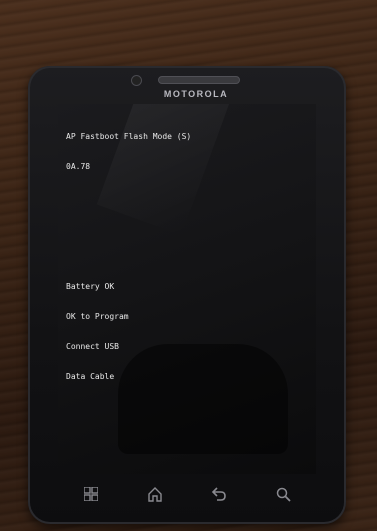  I want to click on back-icon, so click(219, 494).